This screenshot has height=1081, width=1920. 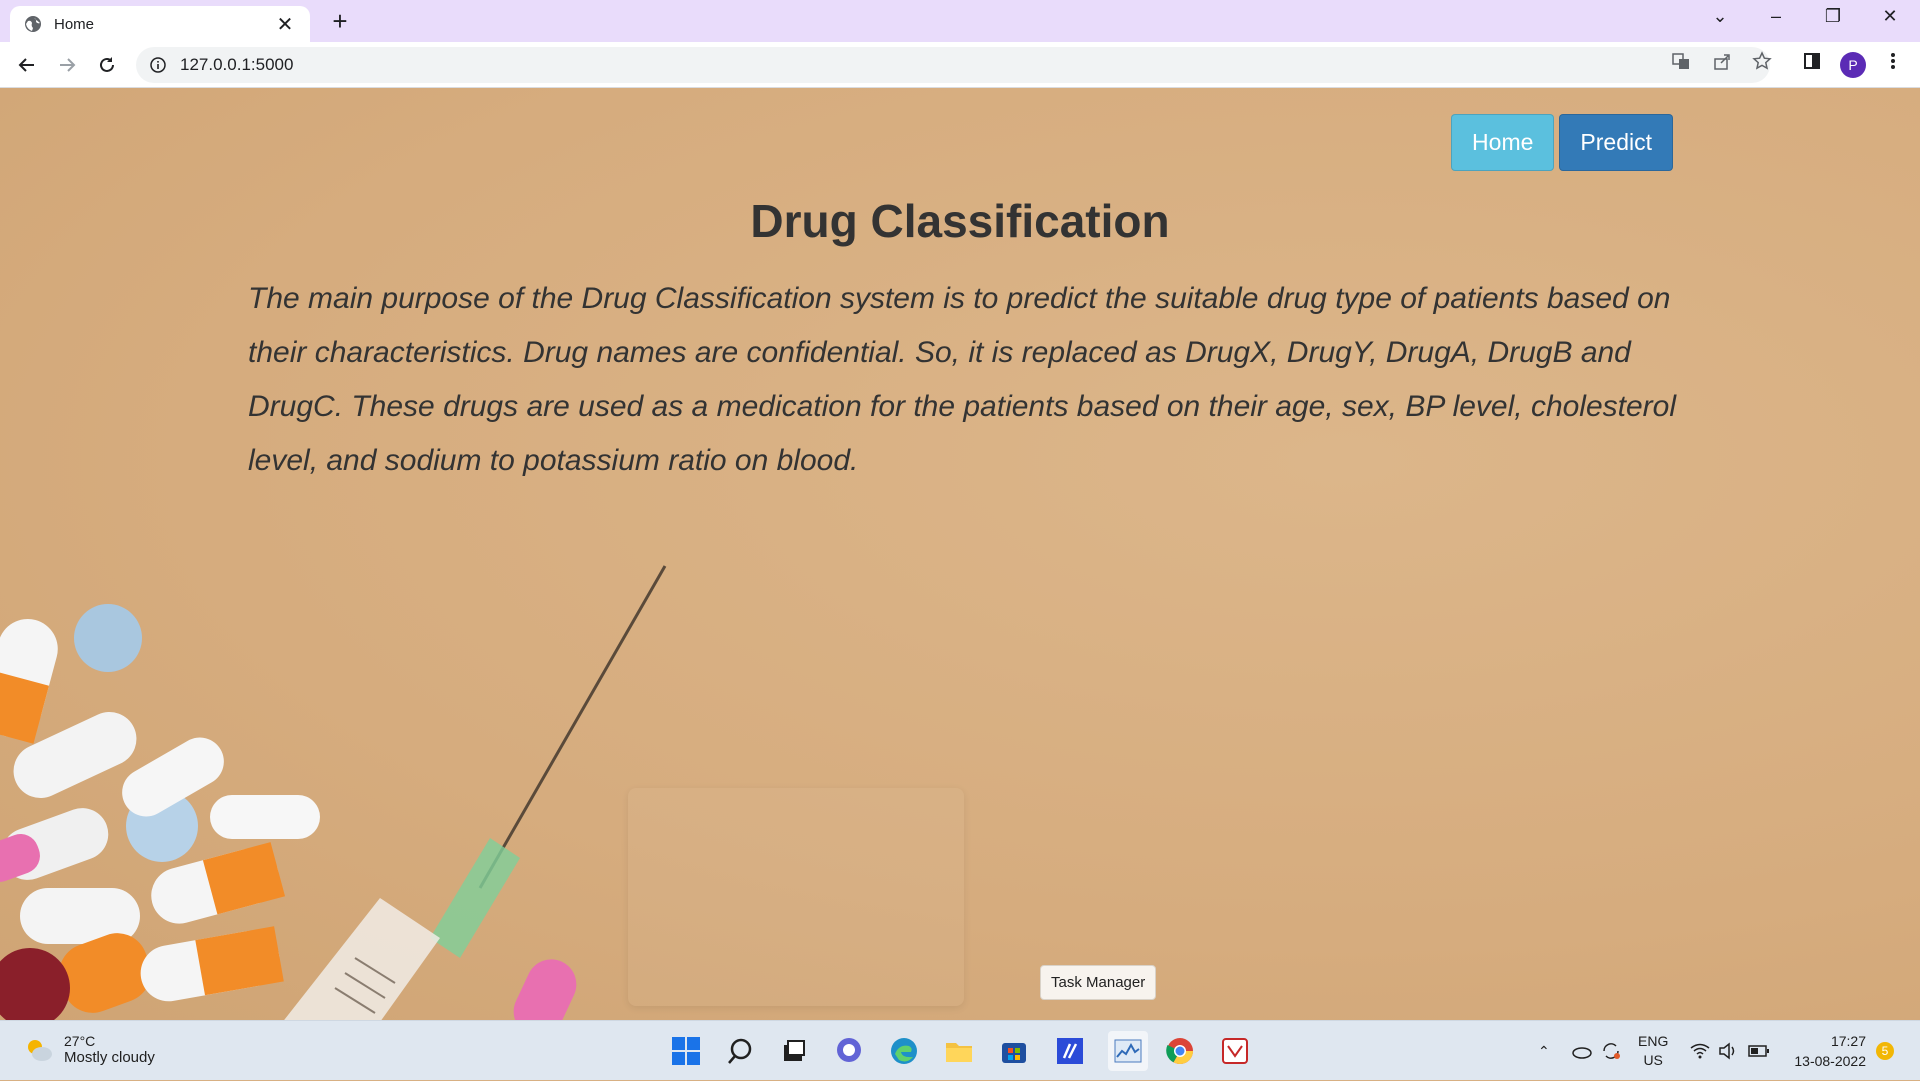 I want to click on share-icon, so click(x=1722, y=61).